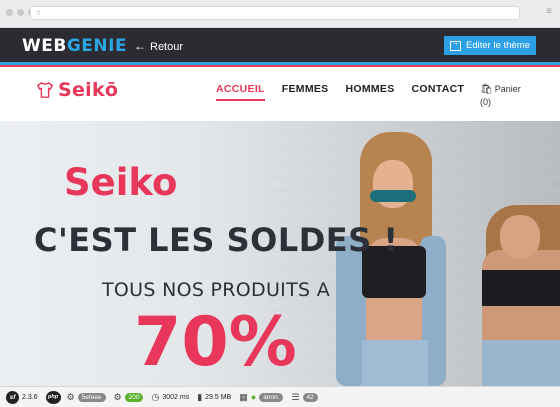 This screenshot has height=407, width=560. I want to click on address-bar: ○, so click(275, 13).